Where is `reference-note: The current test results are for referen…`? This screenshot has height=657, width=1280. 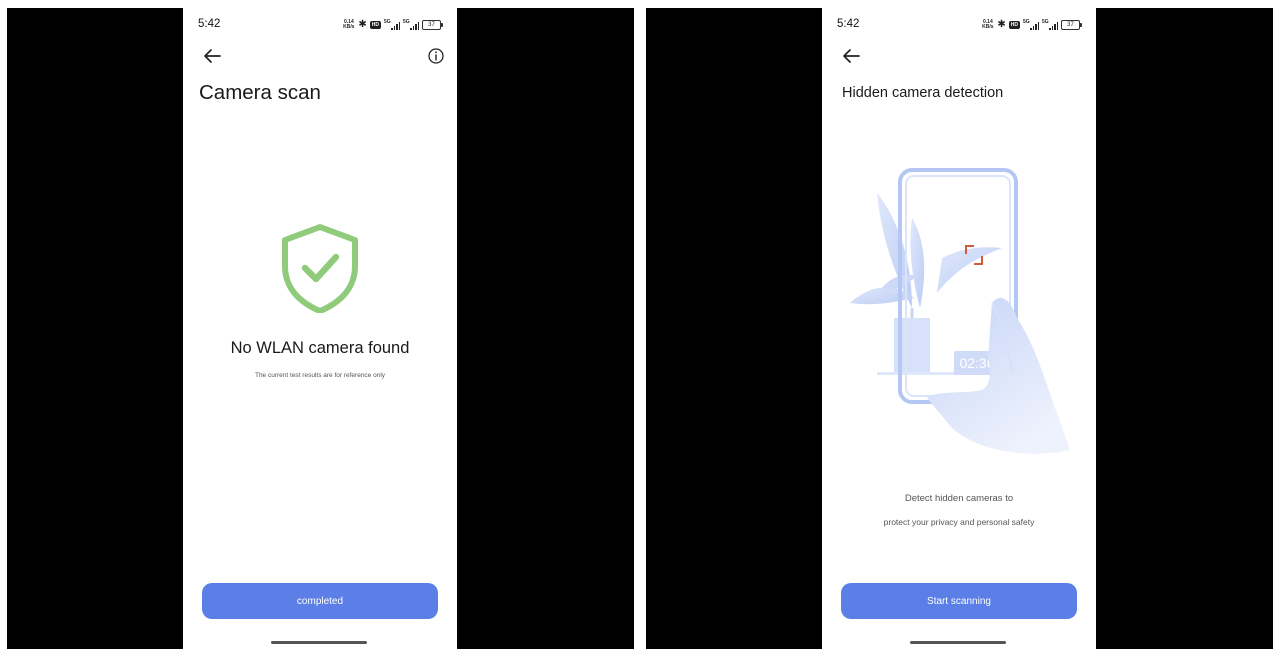
reference-note: The current test results are for referen… is located at coordinates (320, 375).